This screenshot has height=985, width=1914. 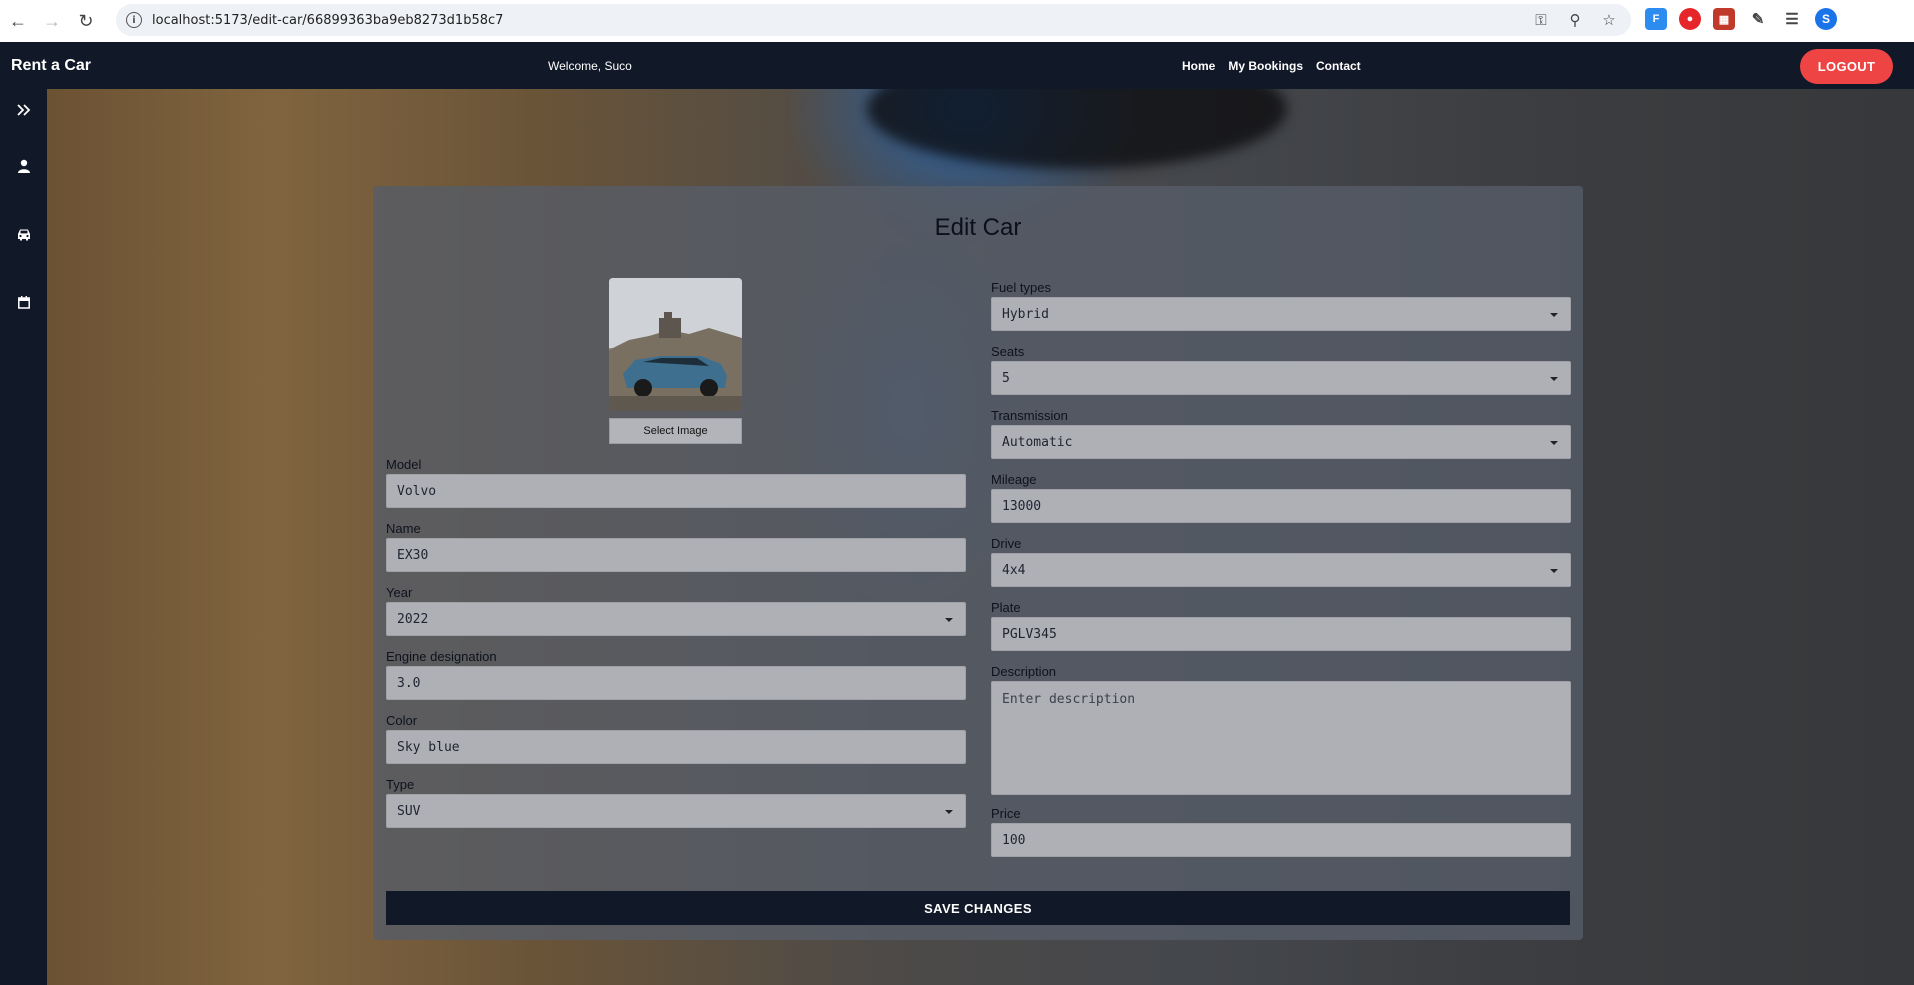 I want to click on price-input: 100, so click(x=1281, y=840).